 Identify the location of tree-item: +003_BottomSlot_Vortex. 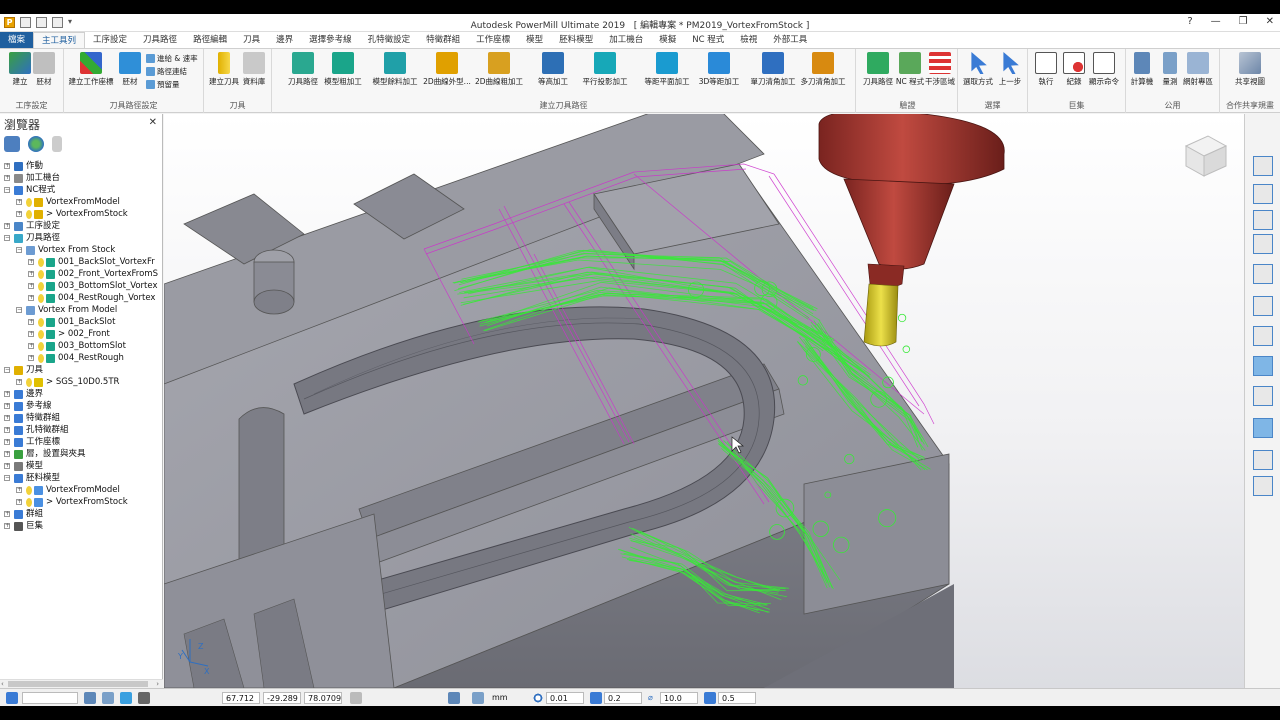
(81, 286).